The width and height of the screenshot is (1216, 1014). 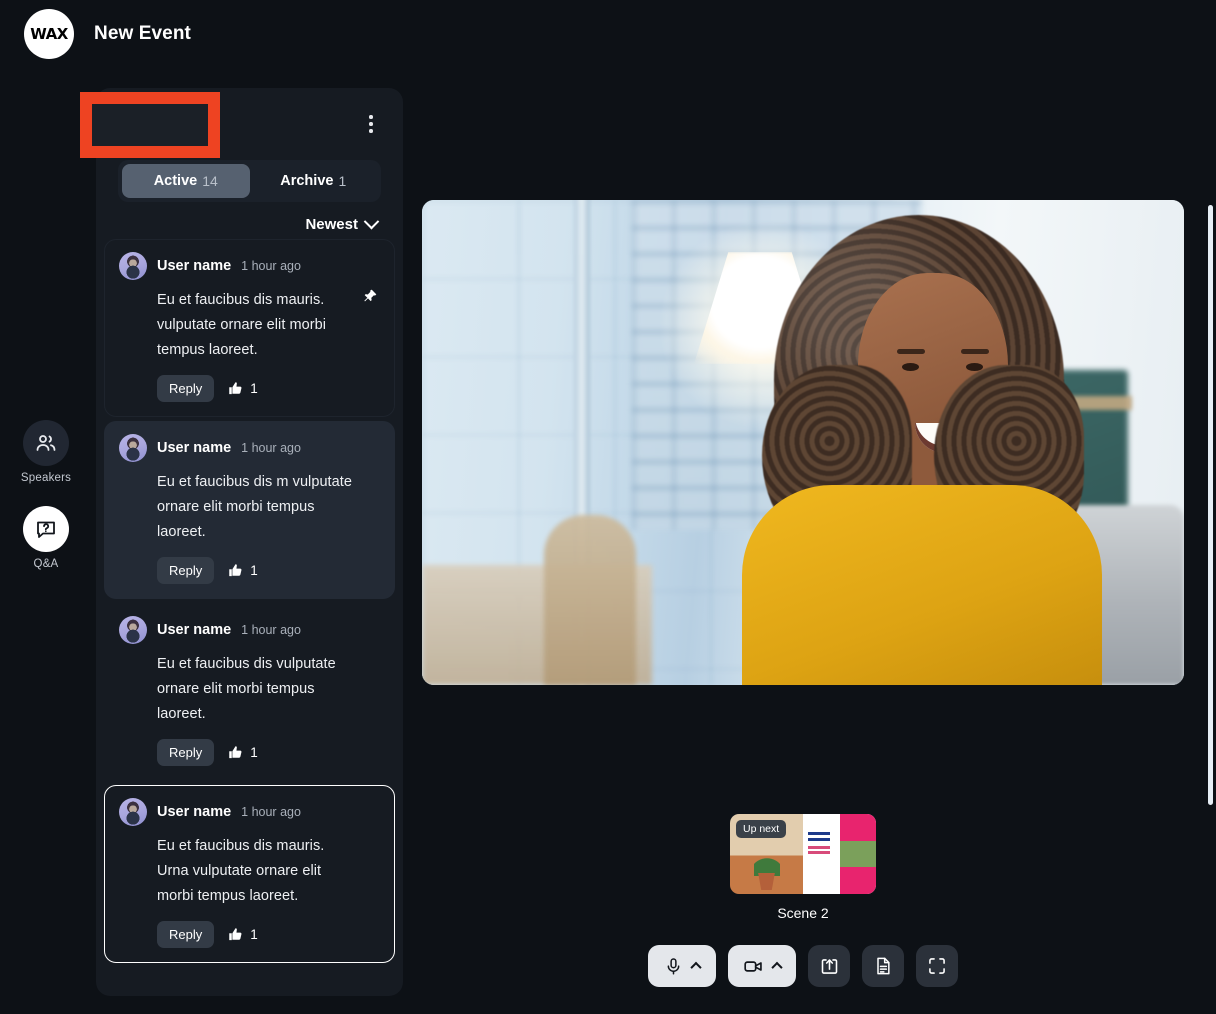 I want to click on eye-left, so click(x=910, y=367).